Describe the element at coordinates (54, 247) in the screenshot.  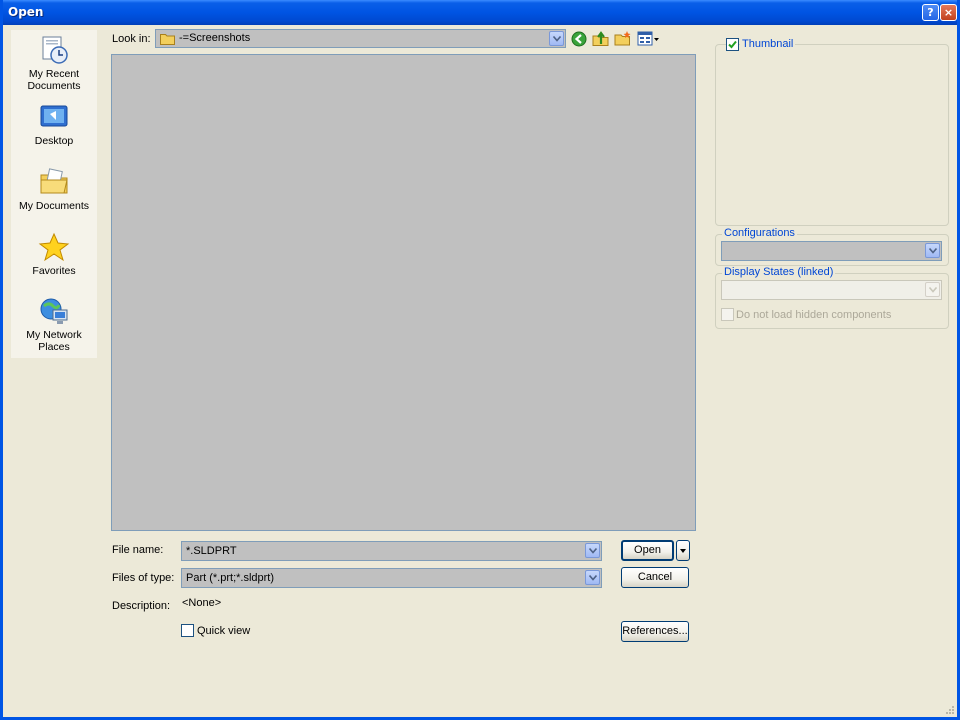
I see `favorites-icon` at that location.